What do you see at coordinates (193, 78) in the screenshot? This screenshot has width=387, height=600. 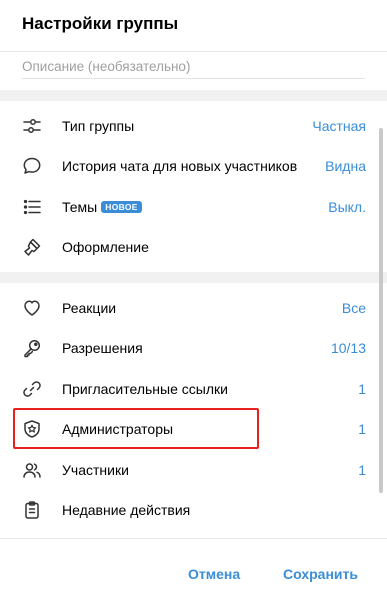 I see `description-underline` at bounding box center [193, 78].